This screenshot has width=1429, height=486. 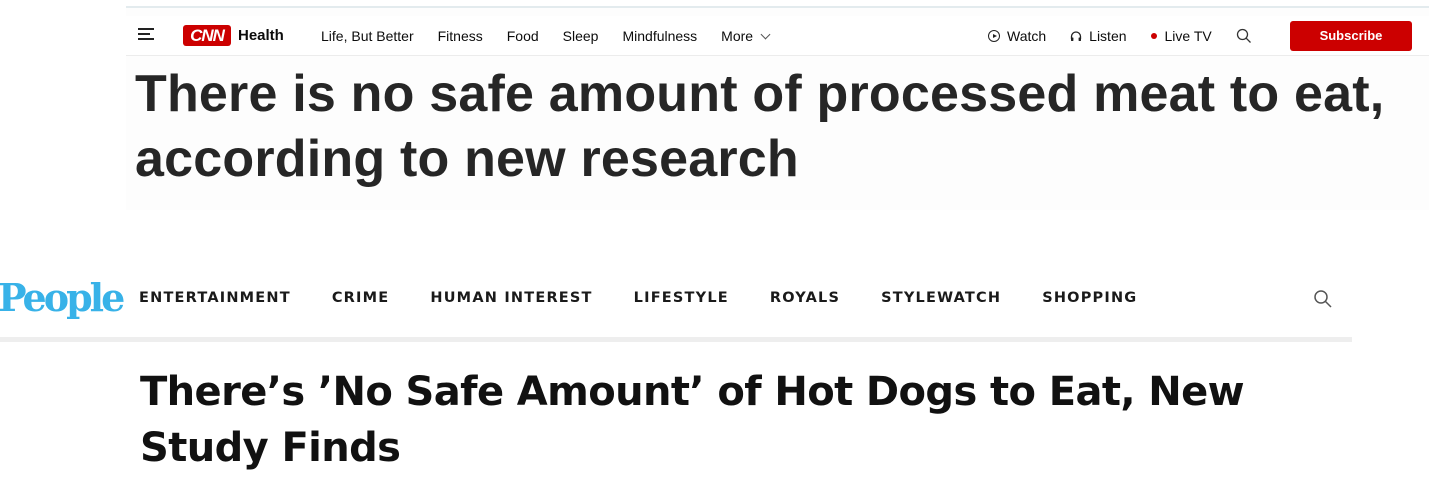 I want to click on nav-link-food: Food, so click(x=523, y=36).